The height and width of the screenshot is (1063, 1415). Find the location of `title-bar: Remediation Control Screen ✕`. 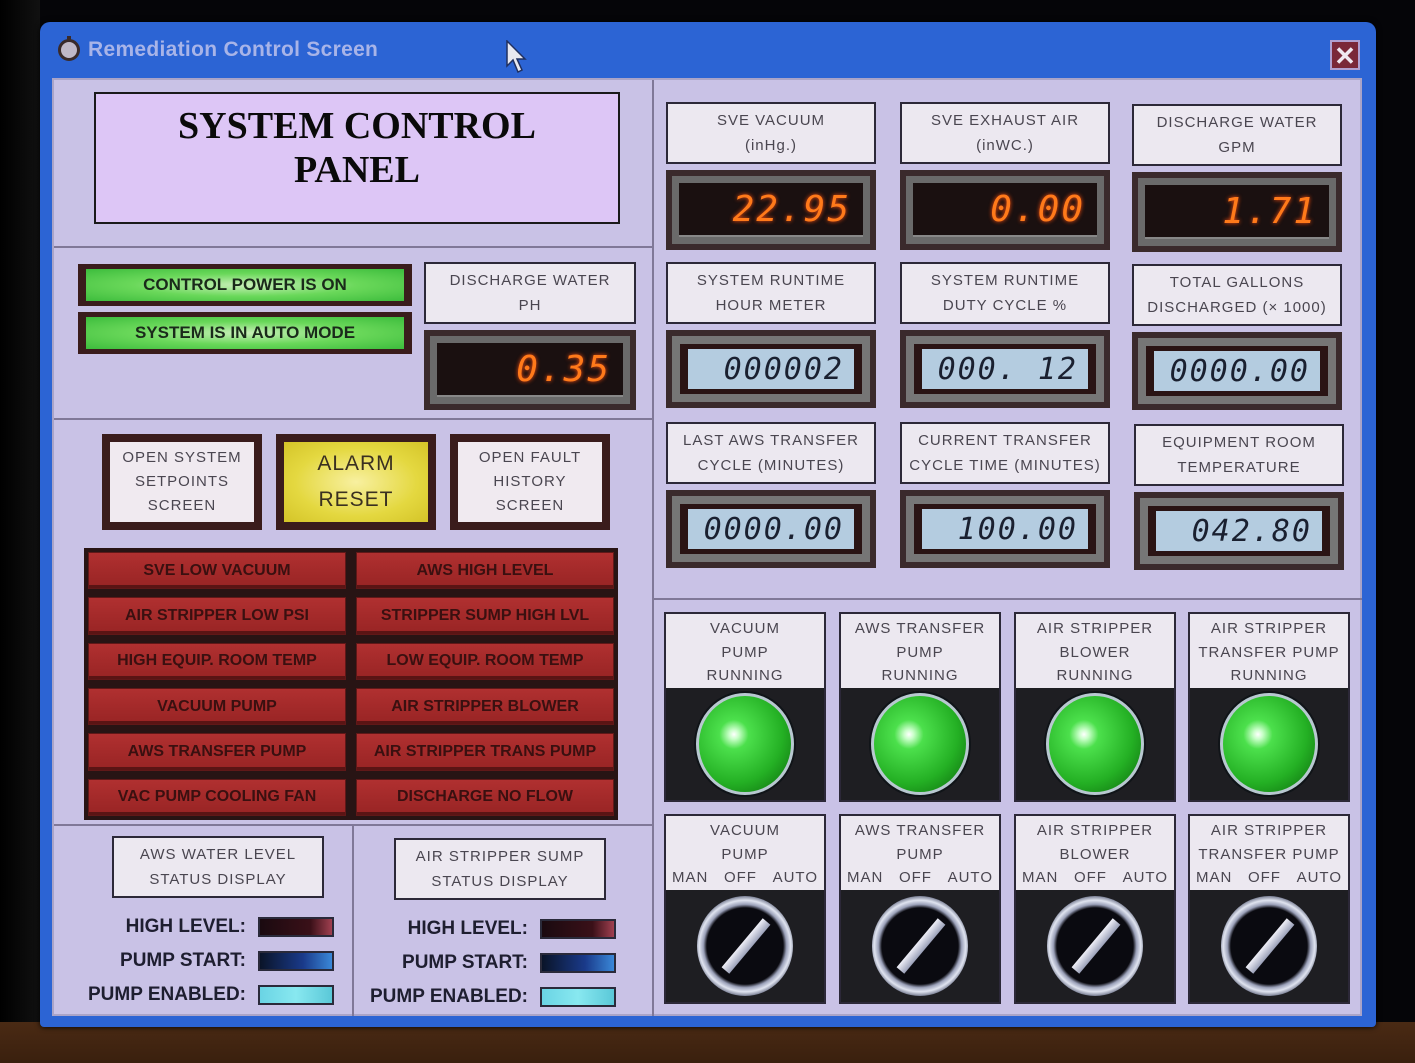

title-bar: Remediation Control Screen ✕ is located at coordinates (708, 50).